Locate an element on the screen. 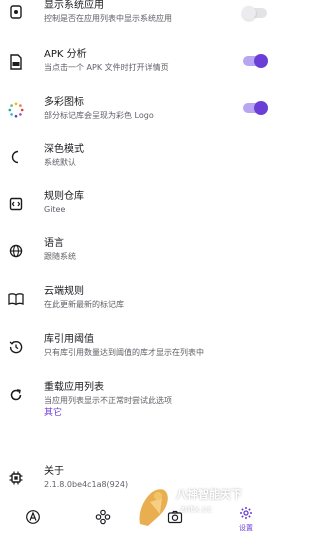  colorful-icons-toggle is located at coordinates (255, 108).